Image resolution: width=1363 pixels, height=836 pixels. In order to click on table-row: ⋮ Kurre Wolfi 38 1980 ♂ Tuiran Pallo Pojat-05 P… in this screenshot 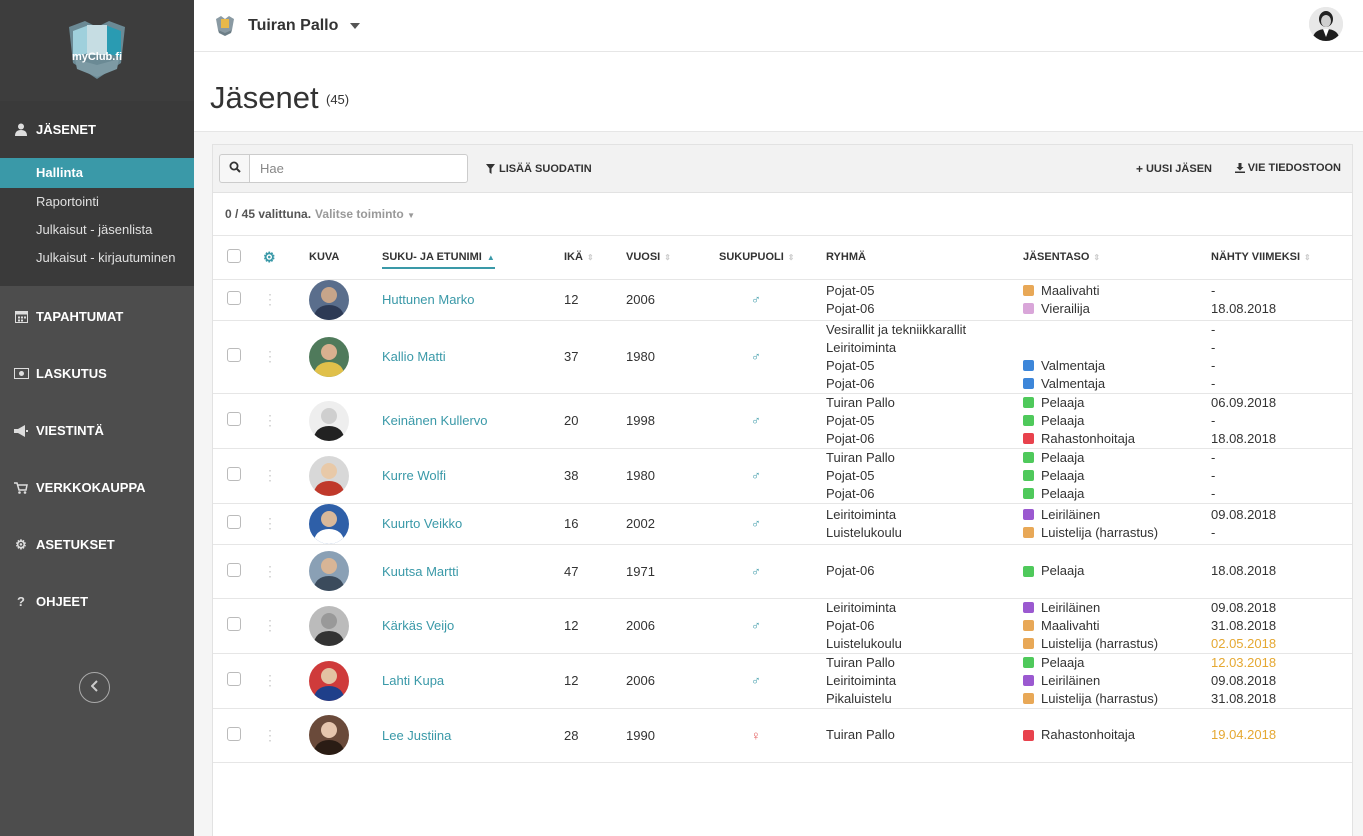, I will do `click(782, 476)`.